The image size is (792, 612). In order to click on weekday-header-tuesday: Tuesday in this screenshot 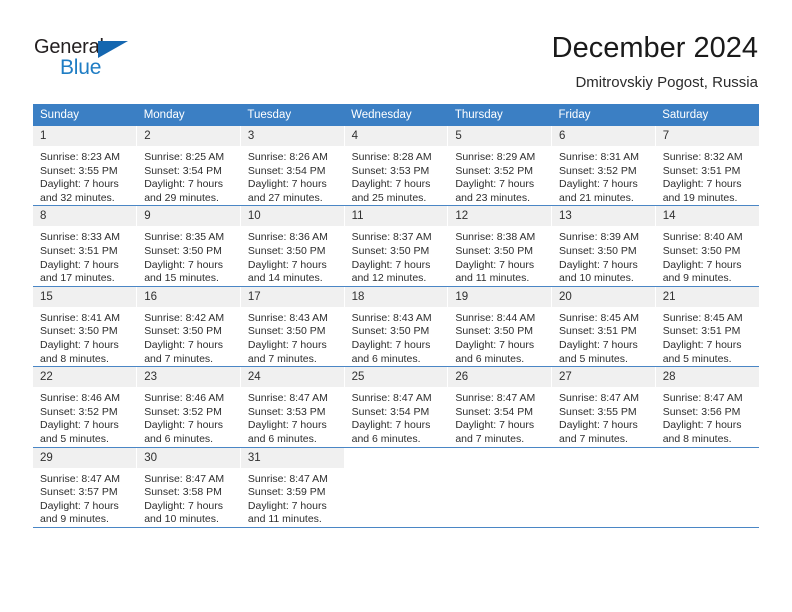, I will do `click(292, 115)`.